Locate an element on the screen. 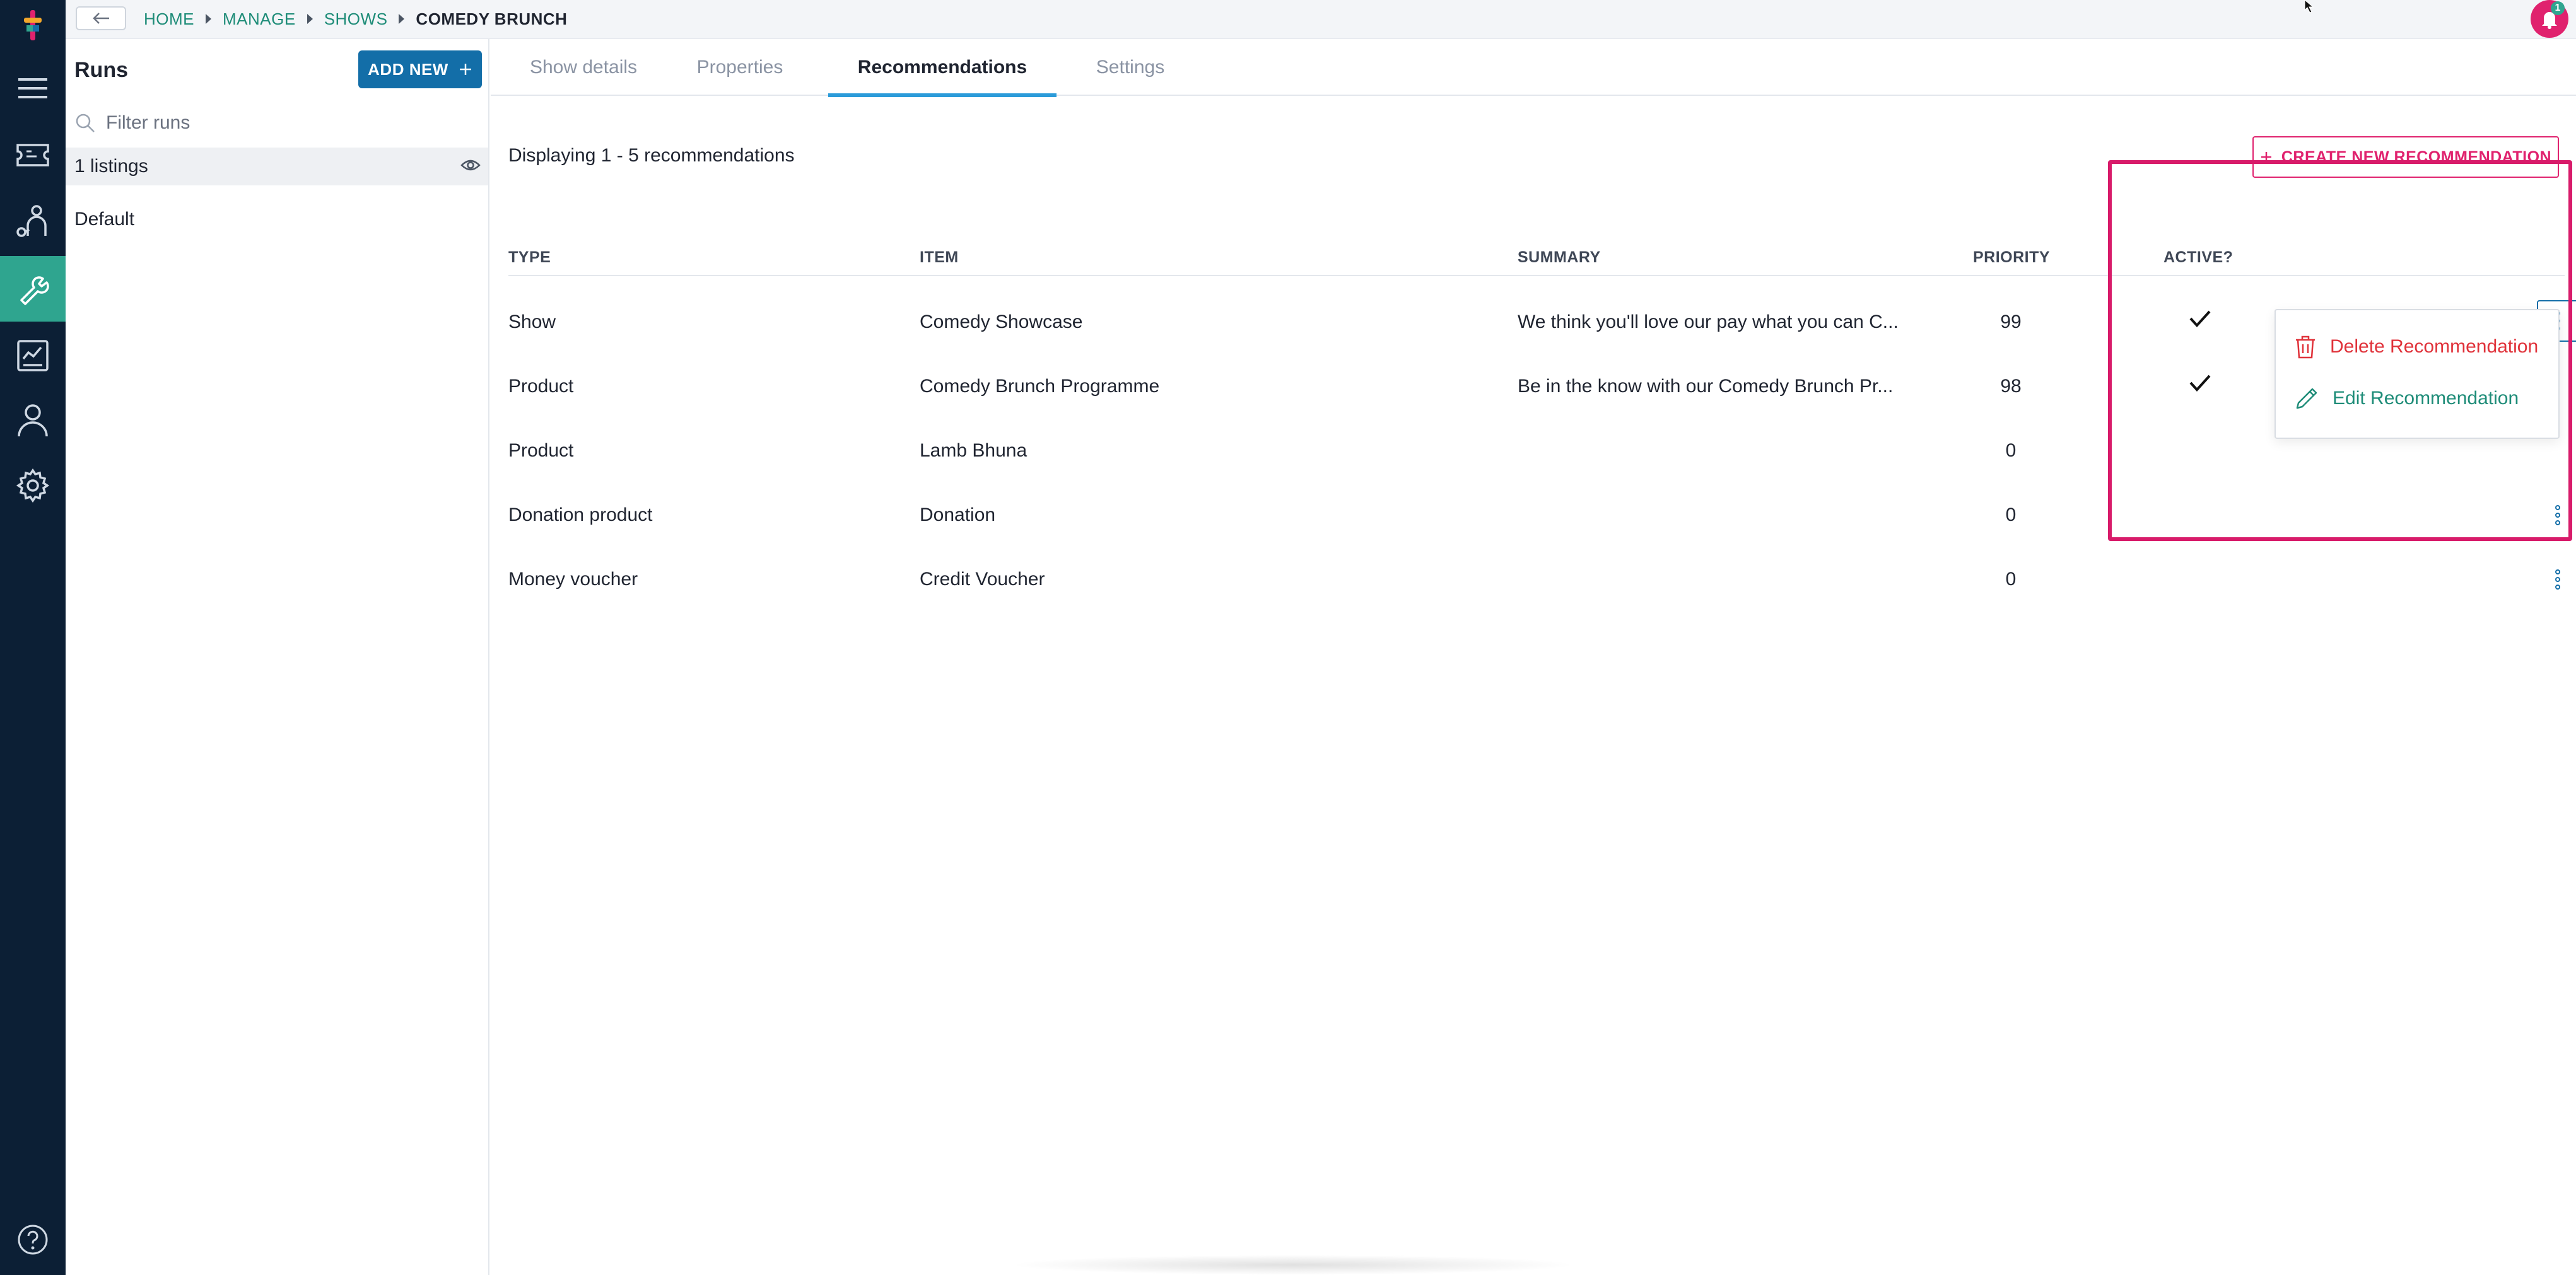 This screenshot has height=1275, width=2576. run-item-default: Default is located at coordinates (277, 219).